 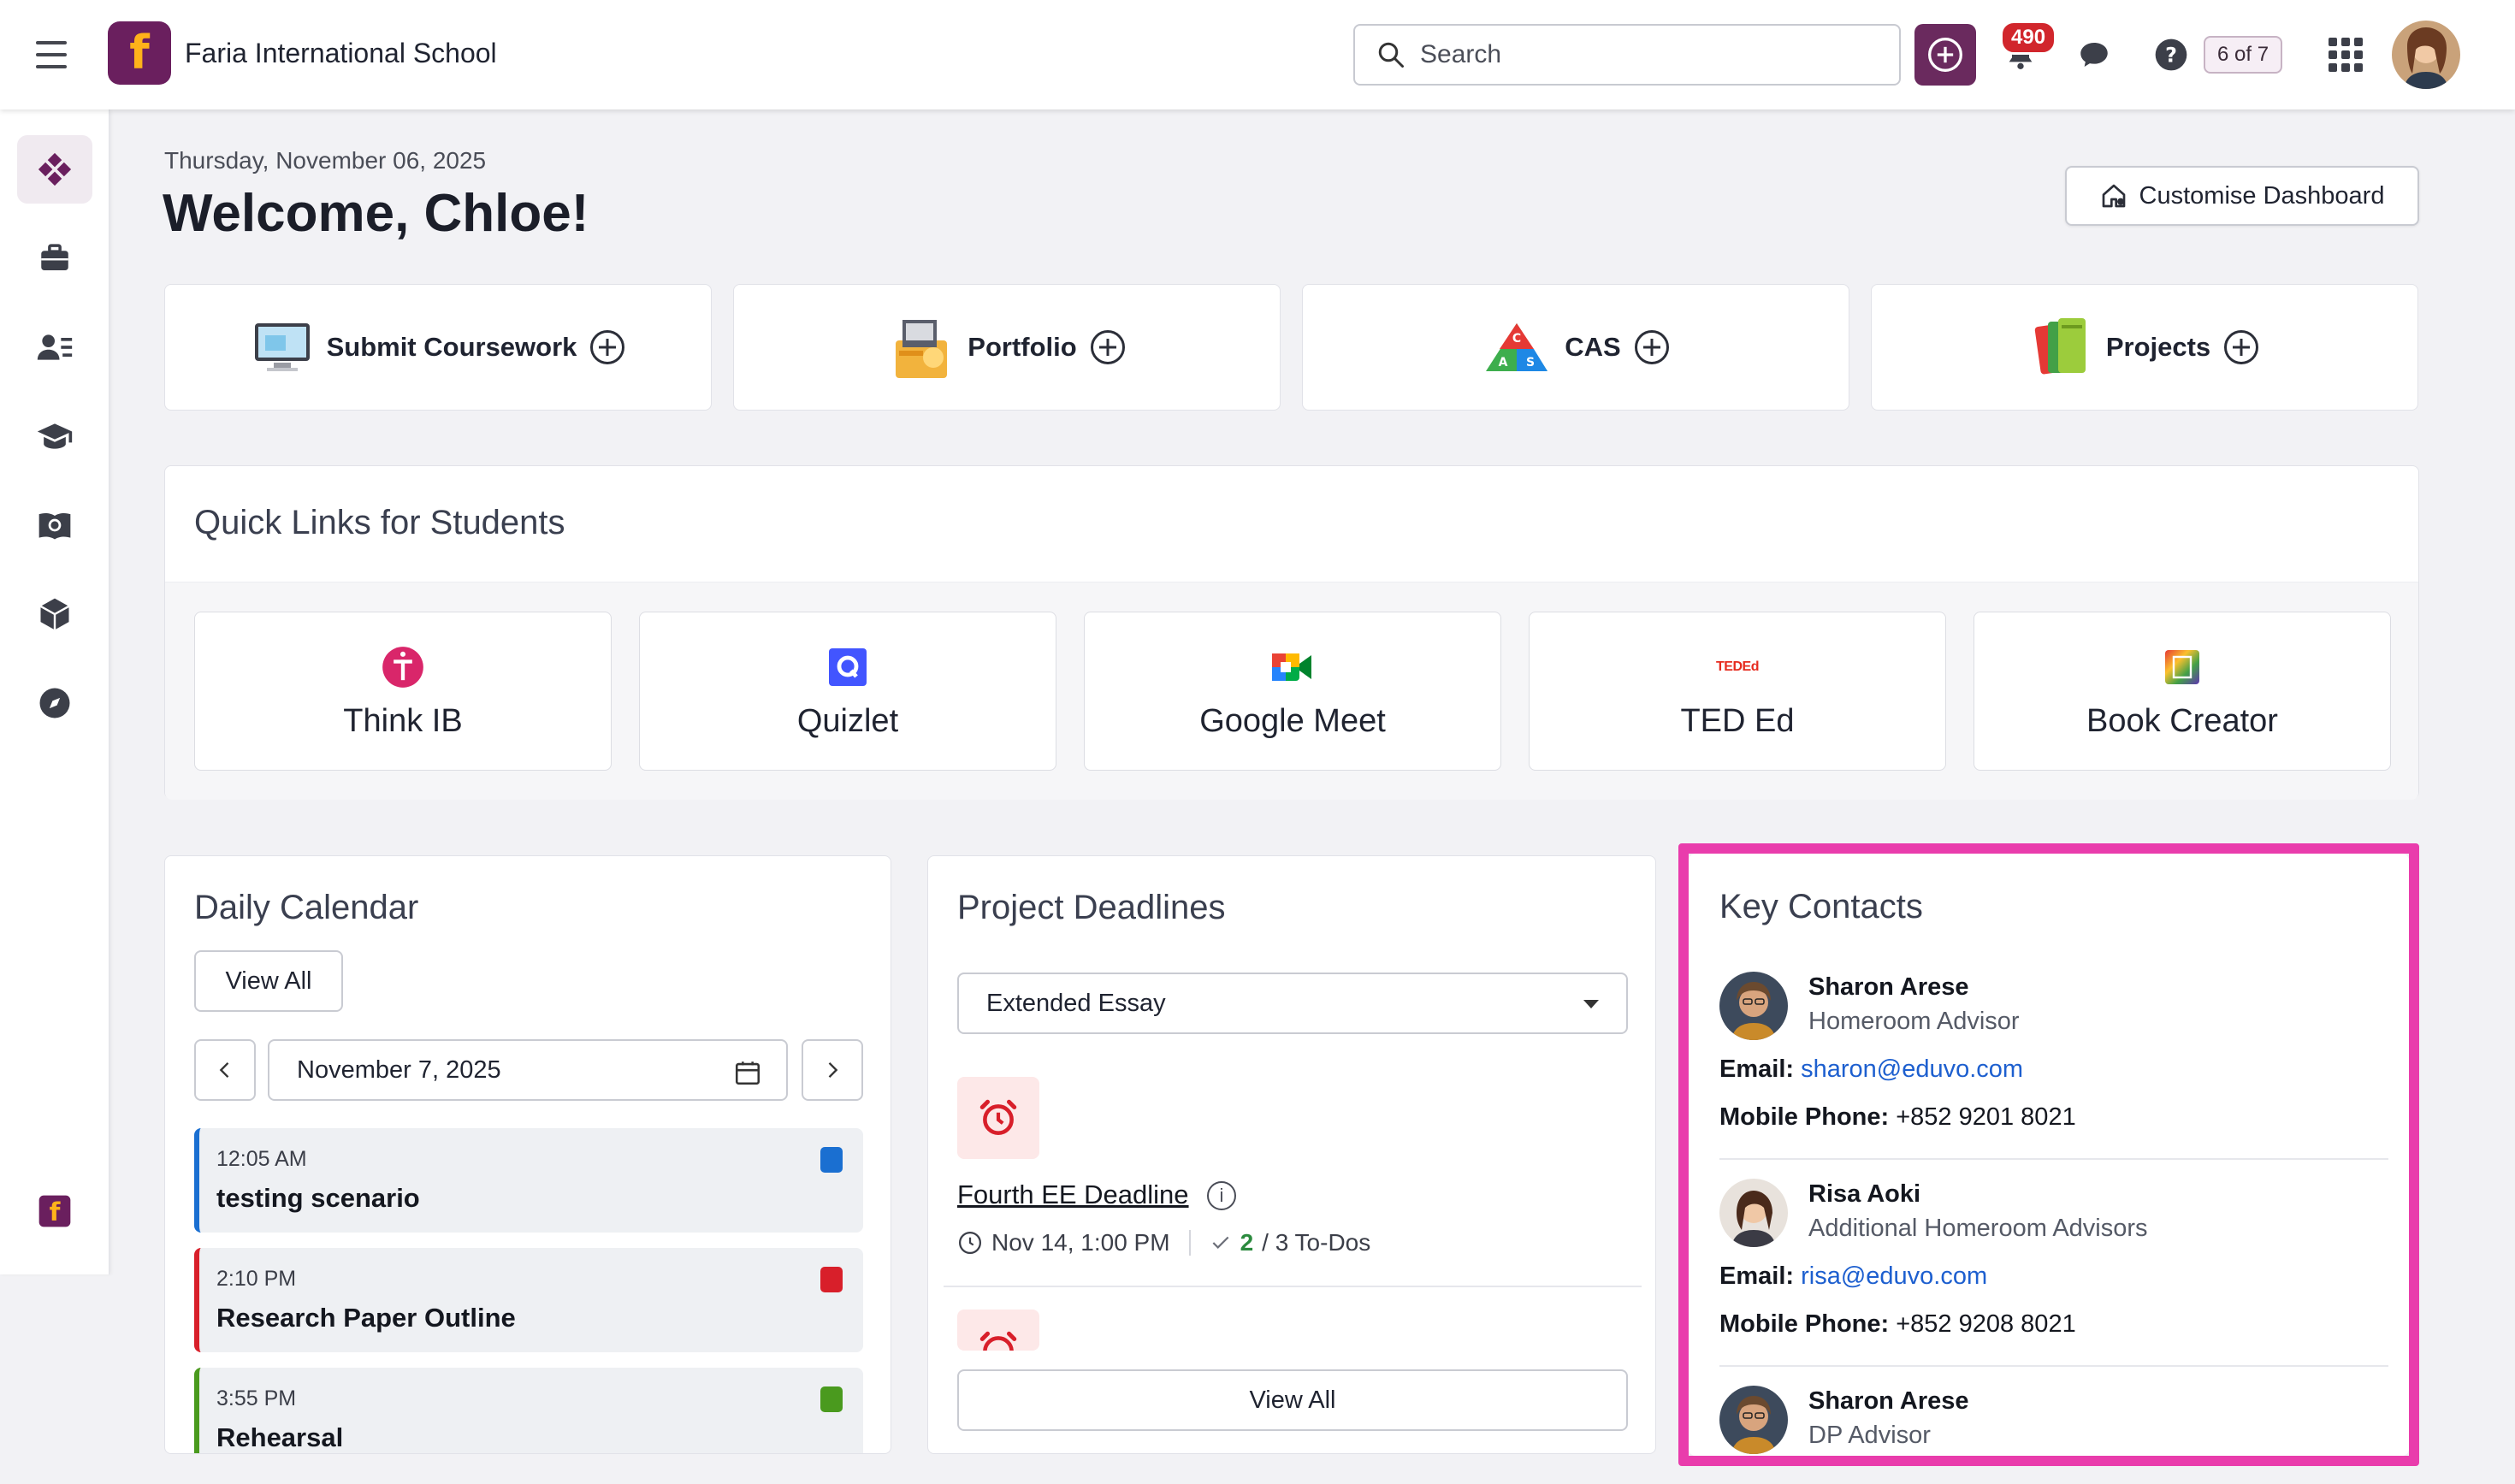 I want to click on apps-grid-icon, so click(x=2346, y=55).